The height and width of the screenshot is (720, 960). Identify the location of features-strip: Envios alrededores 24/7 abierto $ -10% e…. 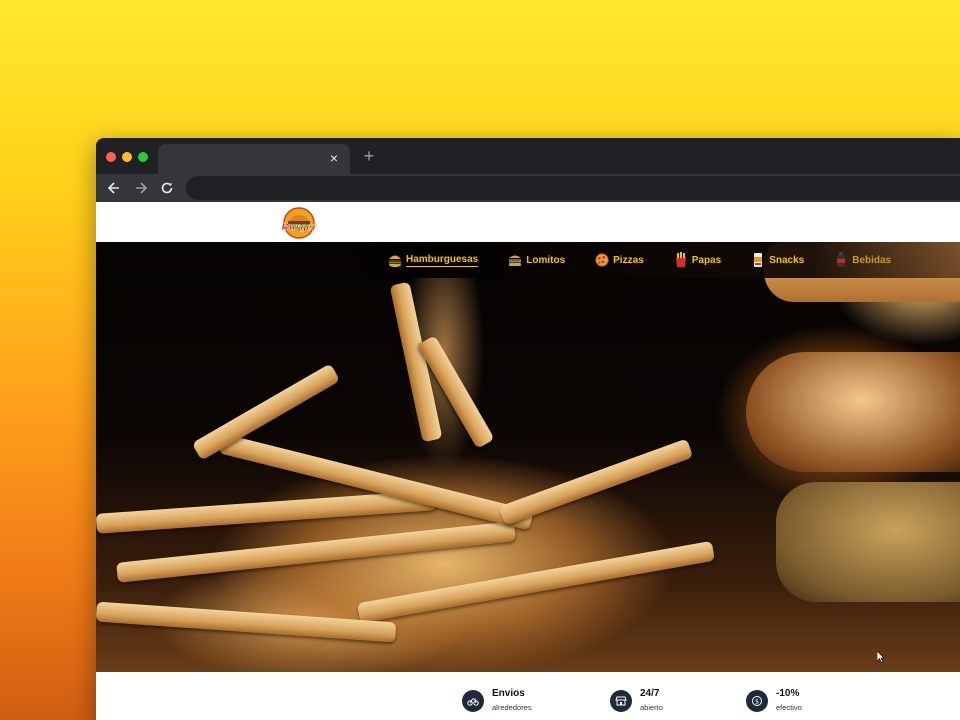
(528, 696).